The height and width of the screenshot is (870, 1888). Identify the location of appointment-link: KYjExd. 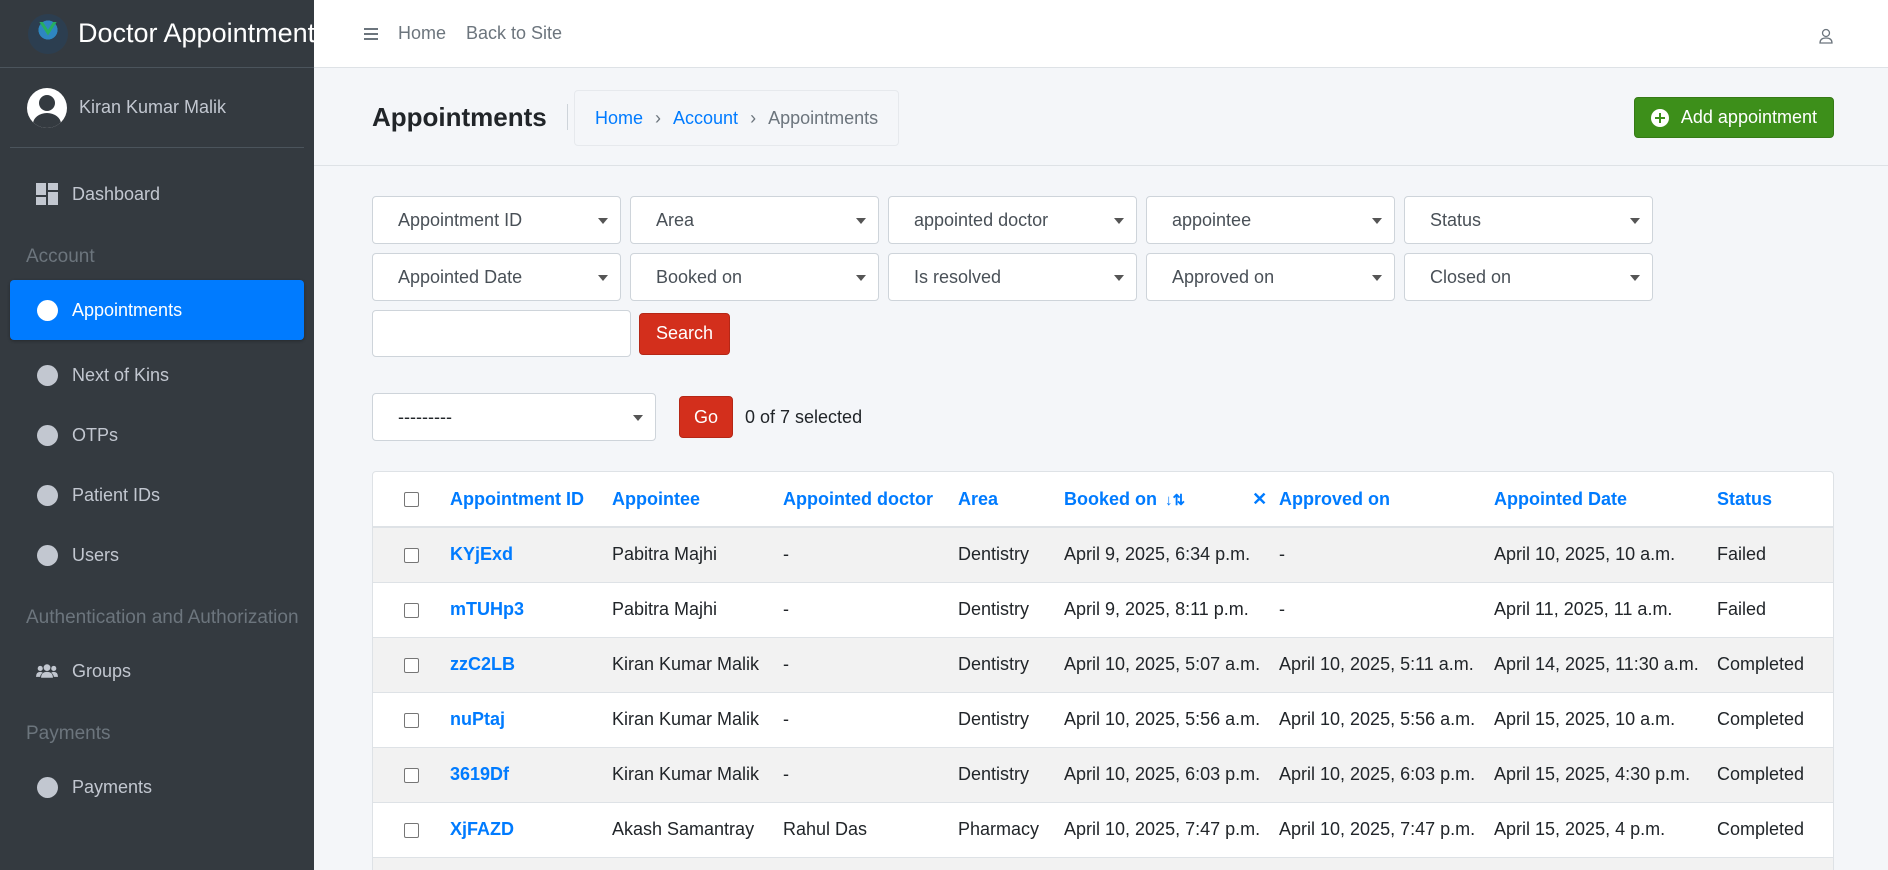
(481, 554).